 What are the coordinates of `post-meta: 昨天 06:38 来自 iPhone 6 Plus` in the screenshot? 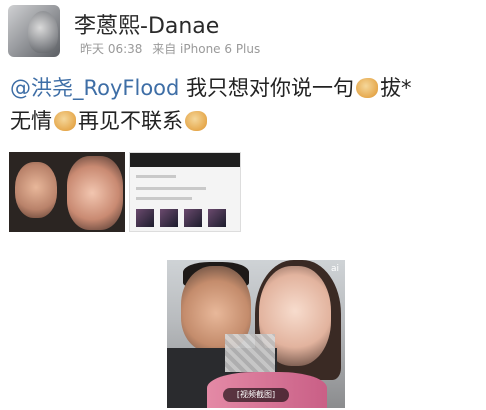 It's located at (173, 48).